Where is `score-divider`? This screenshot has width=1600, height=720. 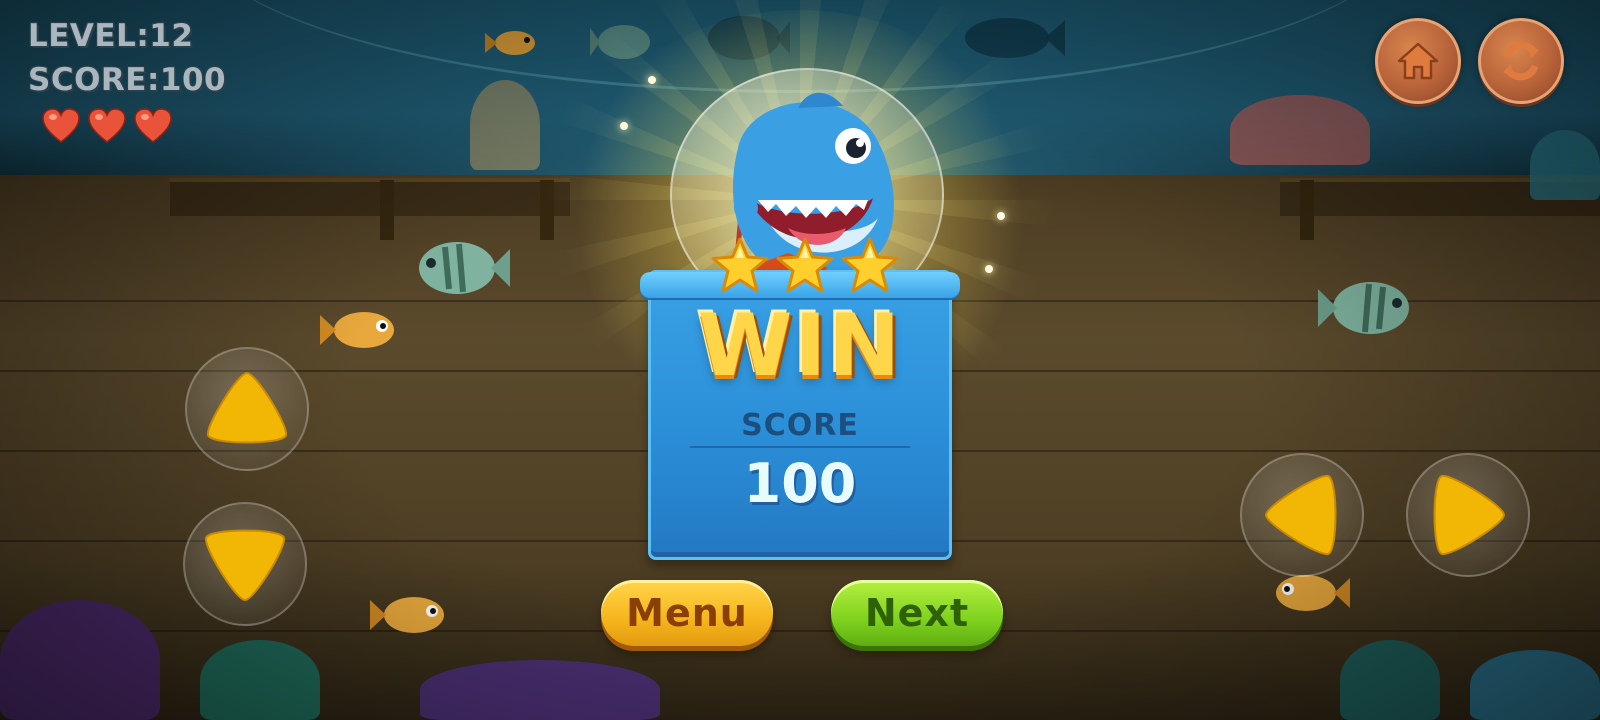
score-divider is located at coordinates (800, 447).